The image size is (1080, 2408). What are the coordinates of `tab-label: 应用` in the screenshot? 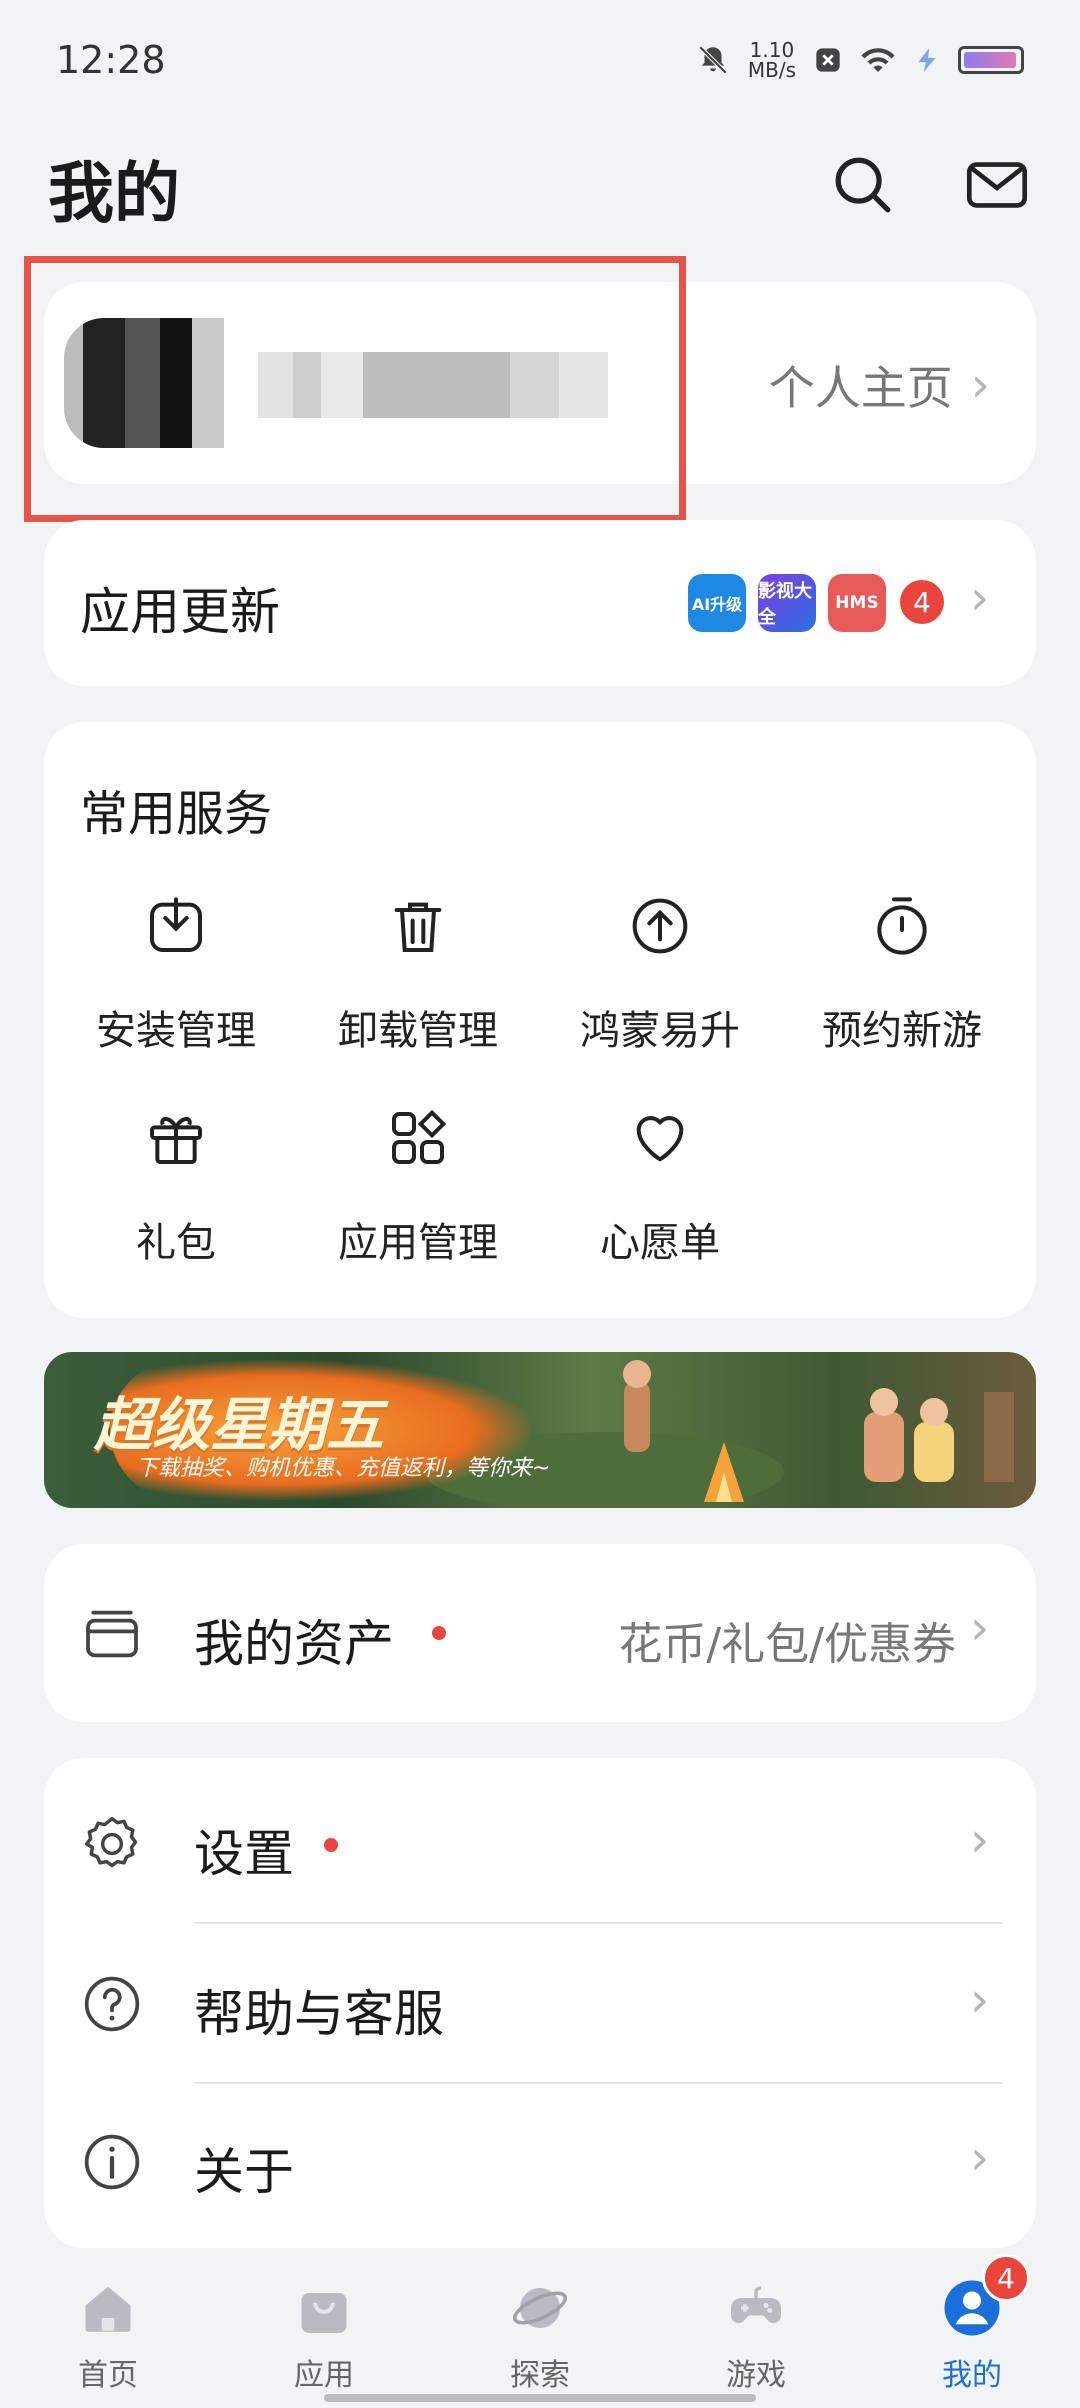 It's located at (324, 2375).